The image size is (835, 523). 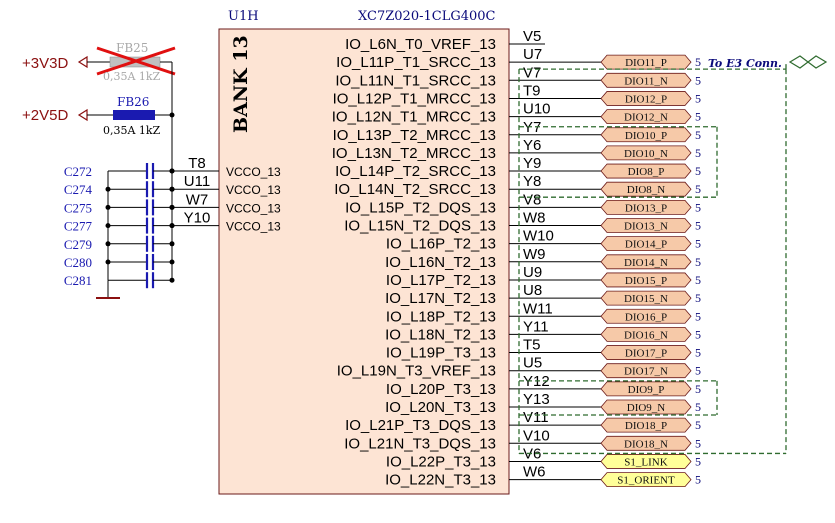 What do you see at coordinates (808, 62) in the screenshot?
I see `connector-bus-icon` at bounding box center [808, 62].